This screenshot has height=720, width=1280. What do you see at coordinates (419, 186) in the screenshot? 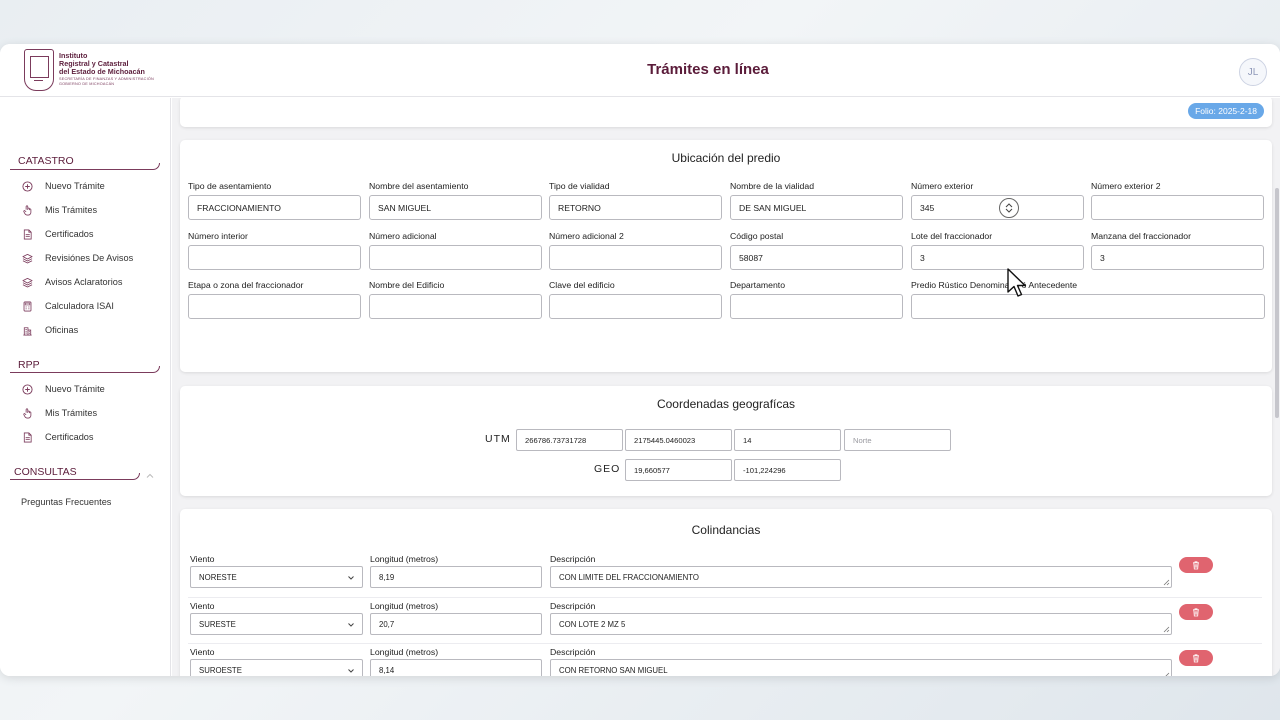
I see `field-label: Nombre del asentamiento` at bounding box center [419, 186].